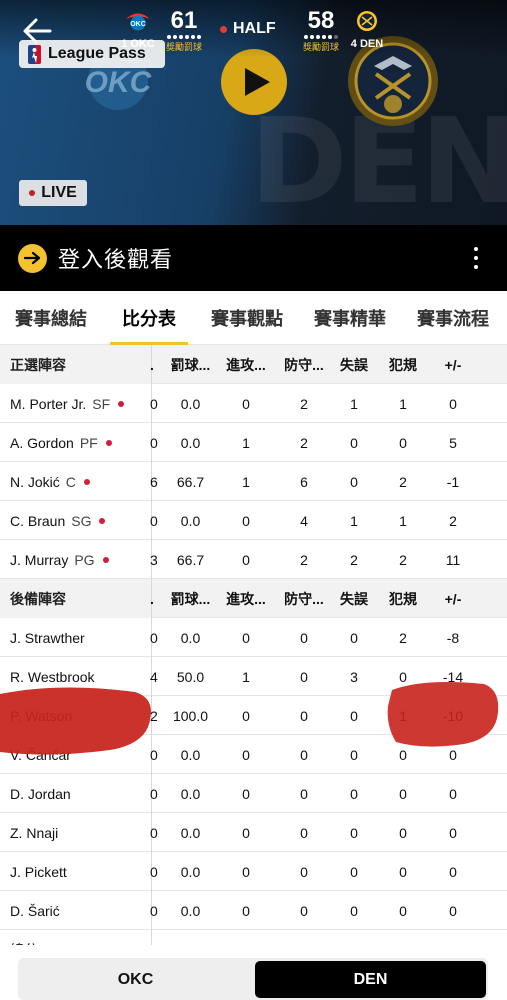  Describe the element at coordinates (38, 364) in the screenshot. I see `starters-title-text: 正選陣容` at that location.